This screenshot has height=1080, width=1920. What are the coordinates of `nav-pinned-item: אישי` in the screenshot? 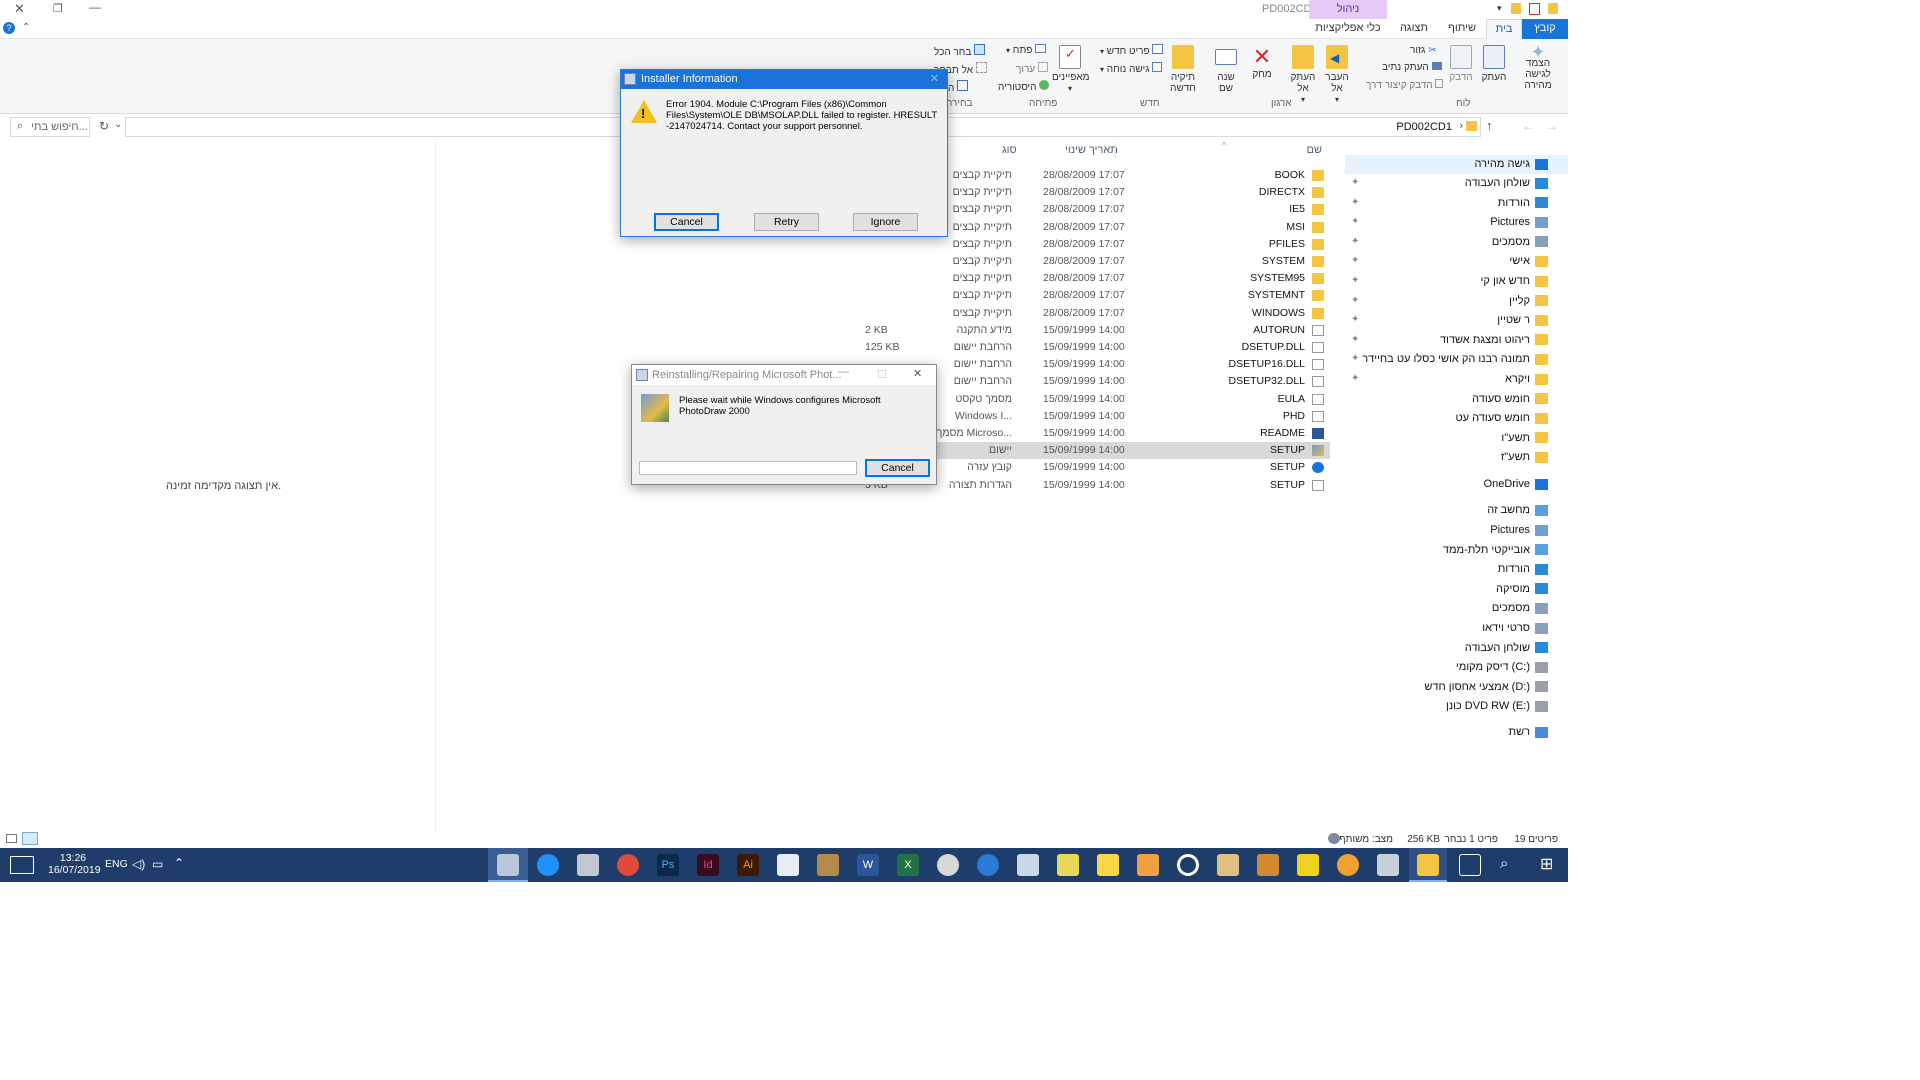 It's located at (1528, 261).